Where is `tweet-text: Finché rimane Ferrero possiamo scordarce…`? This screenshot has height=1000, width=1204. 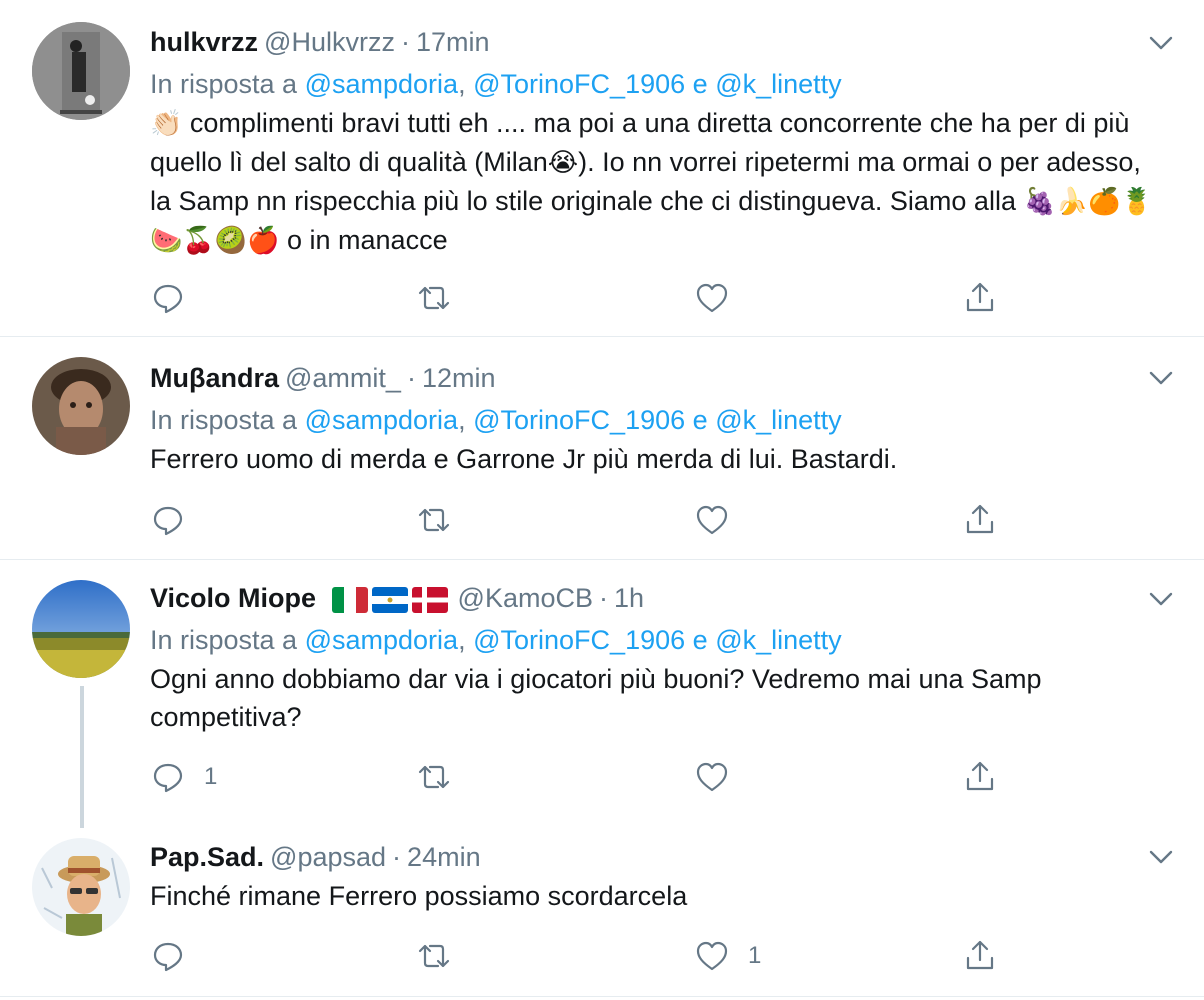 tweet-text: Finché rimane Ferrero possiamo scordarce… is located at coordinates (419, 896).